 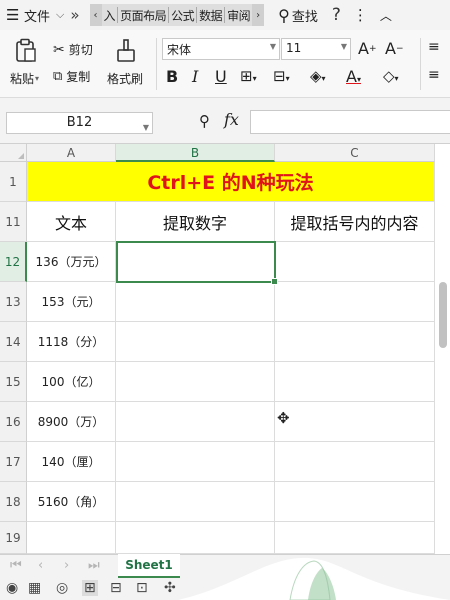 What do you see at coordinates (231, 119) in the screenshot?
I see `fx-icon: fx` at bounding box center [231, 119].